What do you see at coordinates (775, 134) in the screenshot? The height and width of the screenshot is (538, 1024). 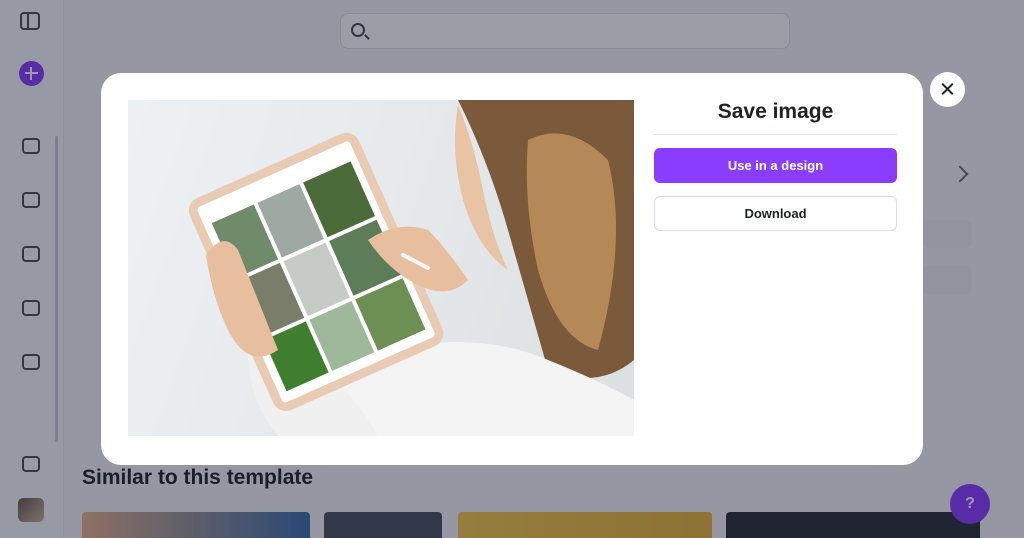 I see `divider` at bounding box center [775, 134].